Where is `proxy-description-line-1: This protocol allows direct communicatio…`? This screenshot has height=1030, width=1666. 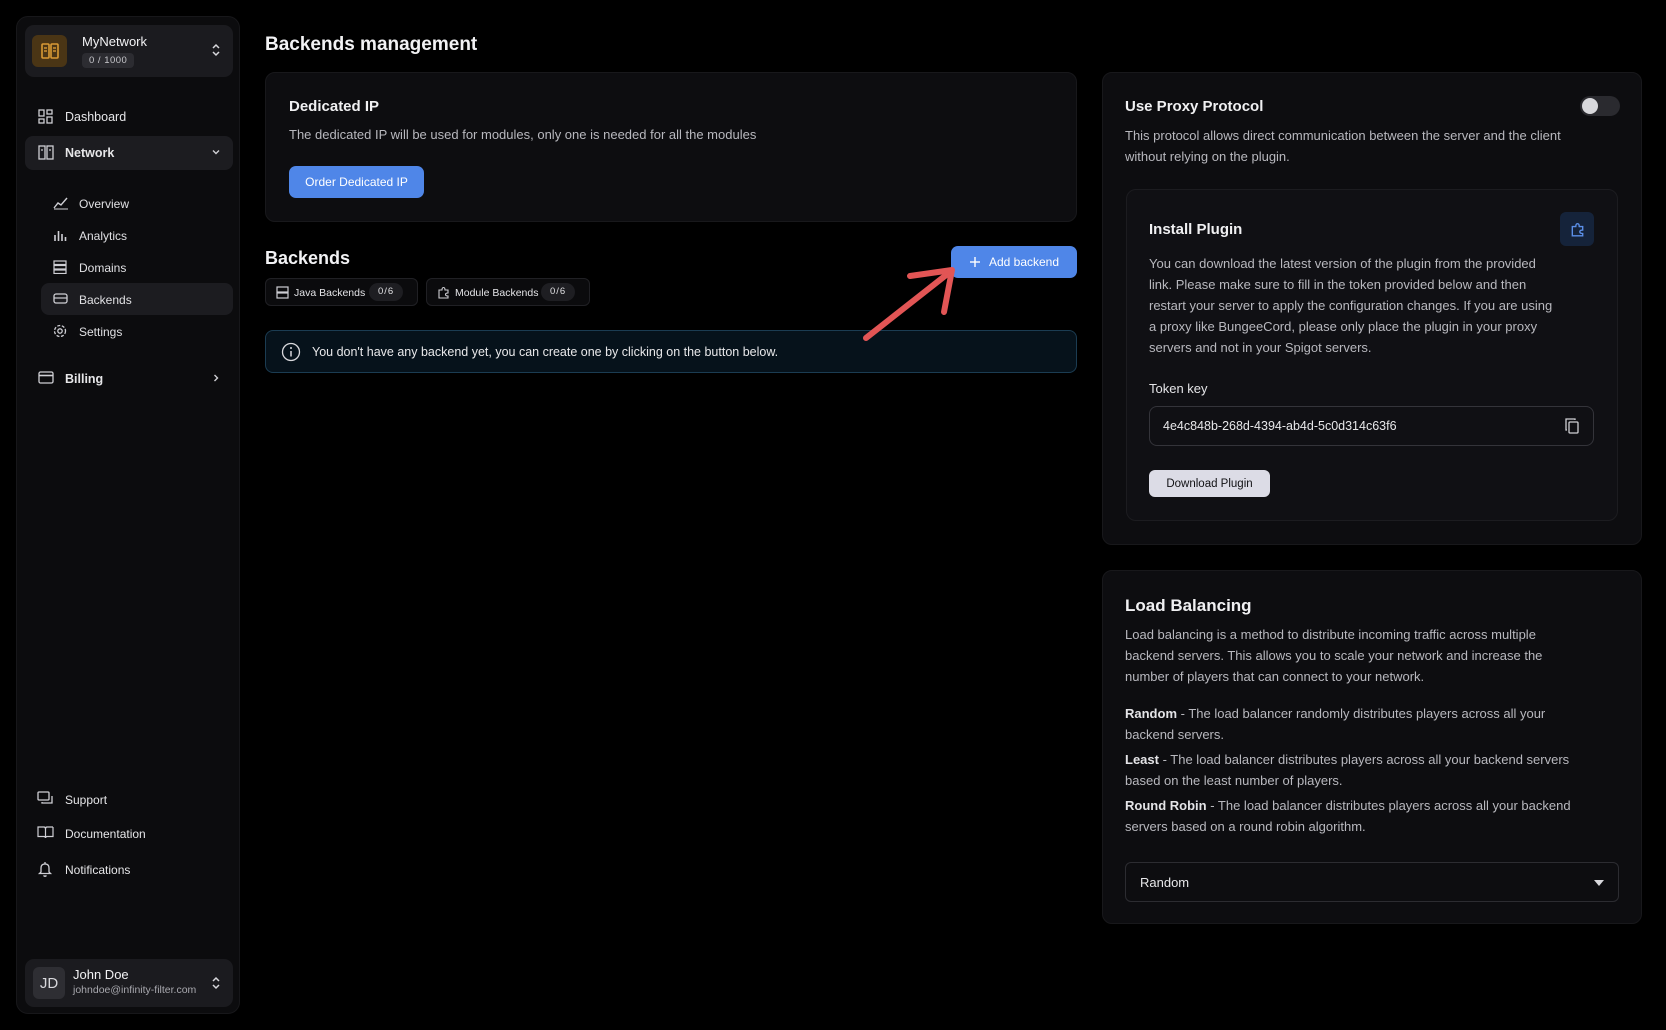
proxy-description-line-1: This protocol allows direct communicatio… is located at coordinates (1343, 135).